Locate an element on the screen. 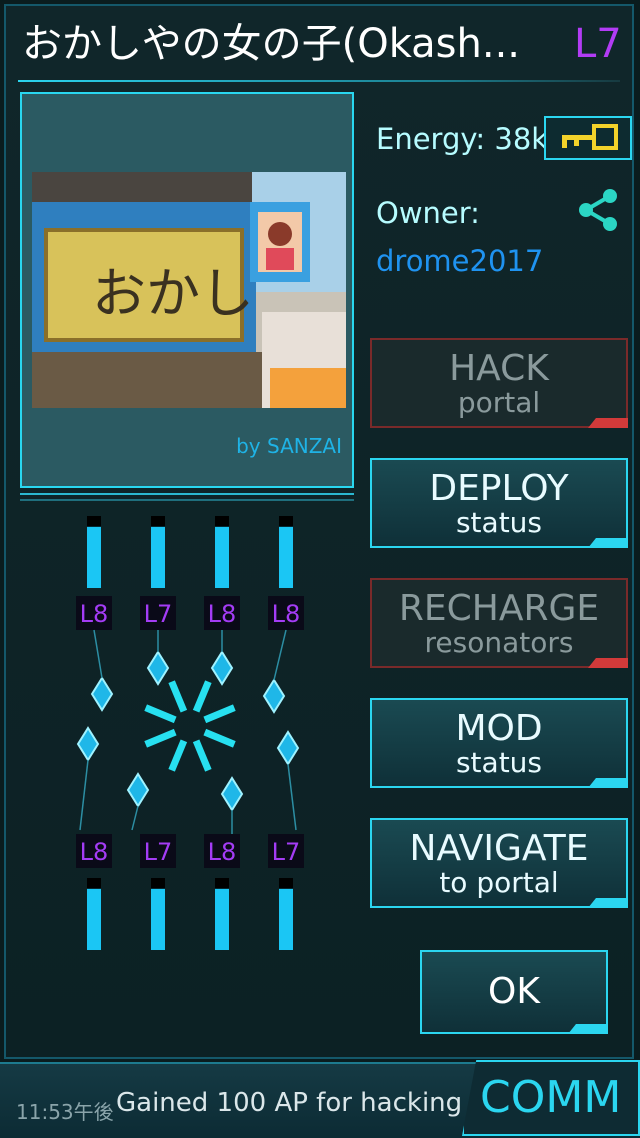 Image resolution: width=640 pixels, height=1138 pixels. ok-button: OK is located at coordinates (514, 992).